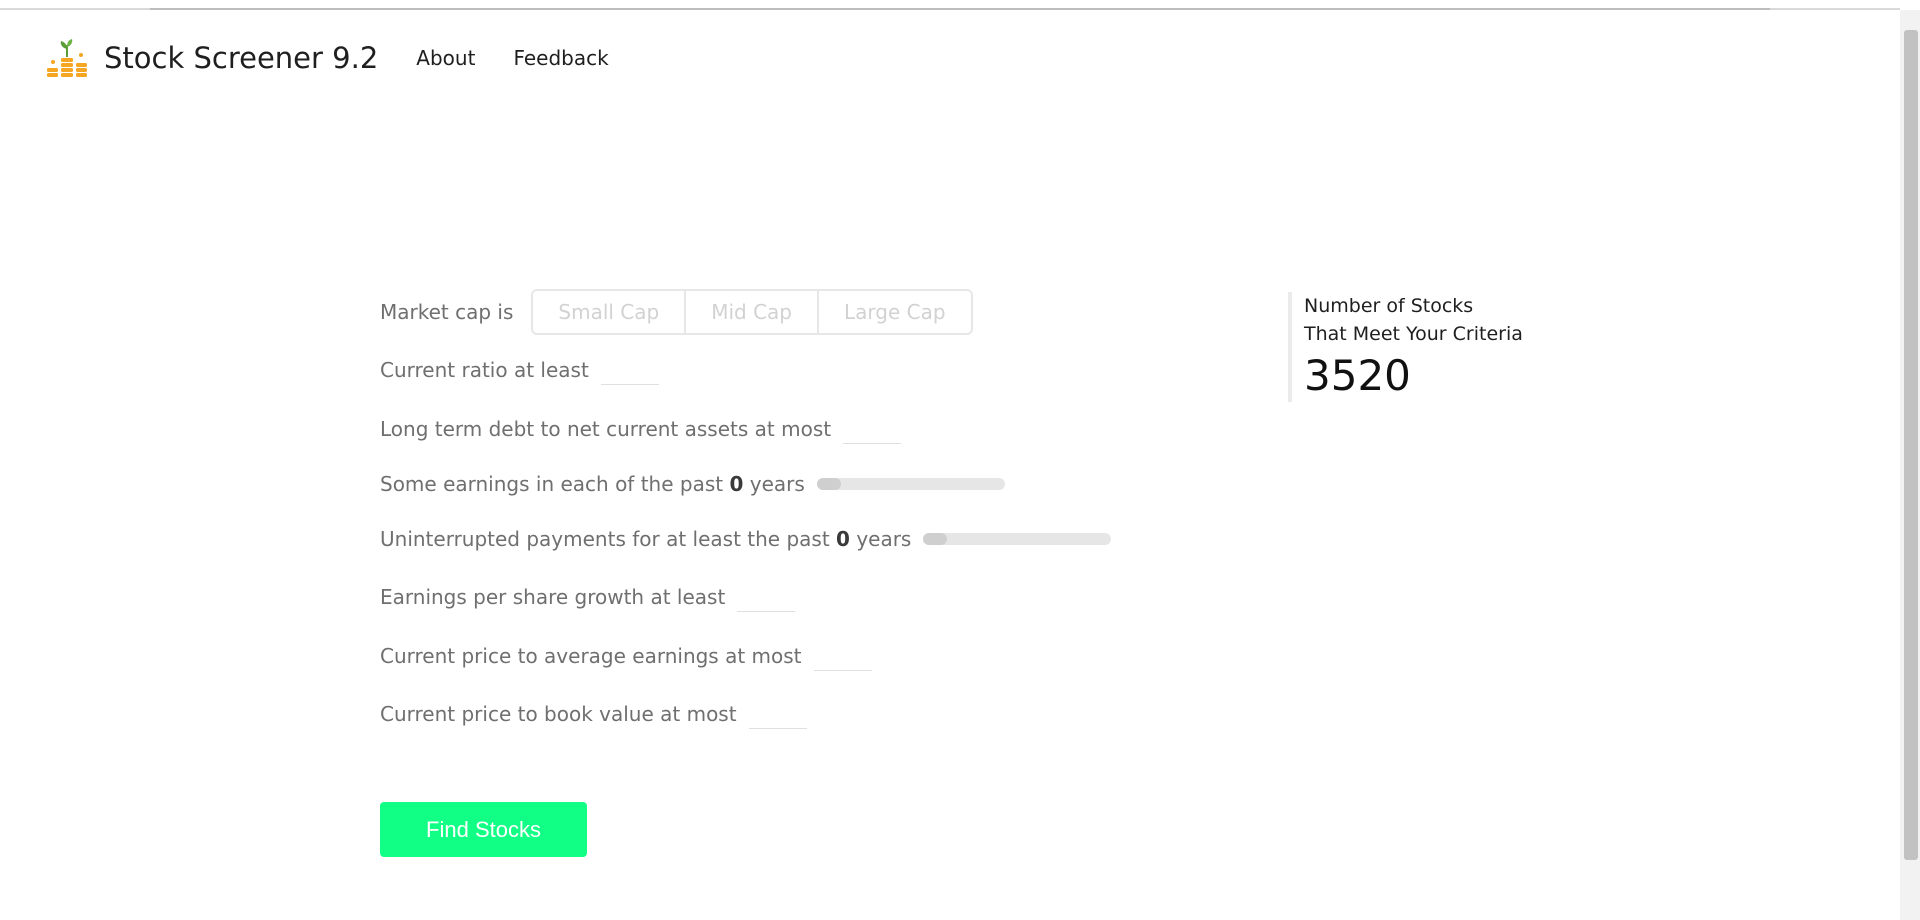 The width and height of the screenshot is (1920, 920). Describe the element at coordinates (828, 484) in the screenshot. I see `earnings-slider-handle` at that location.